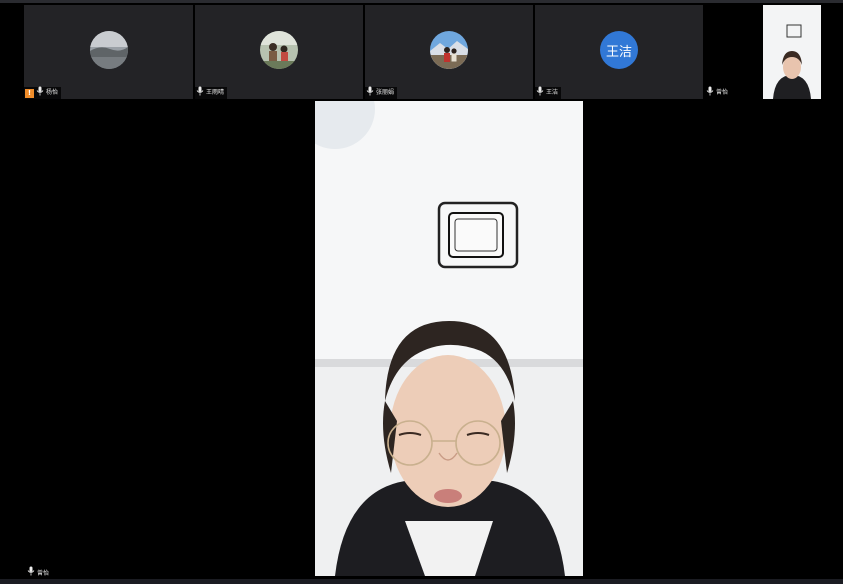  I want to click on initial-avatar: 王洁, so click(619, 50).